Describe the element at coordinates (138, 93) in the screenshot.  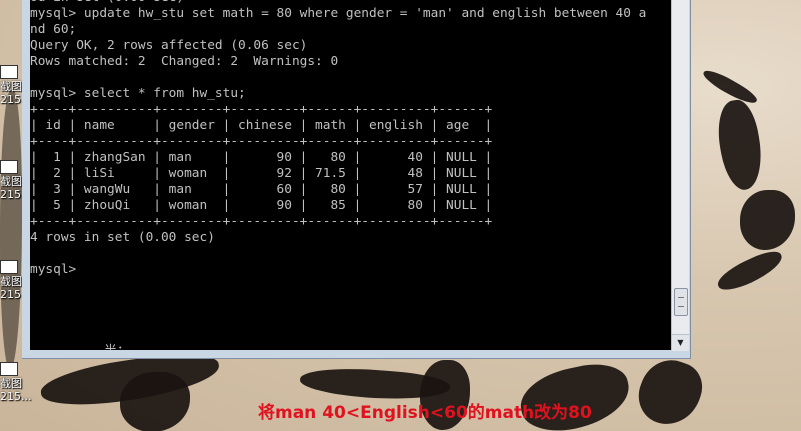
I see `terminal-line: mysql> select * from hw_stu;` at that location.